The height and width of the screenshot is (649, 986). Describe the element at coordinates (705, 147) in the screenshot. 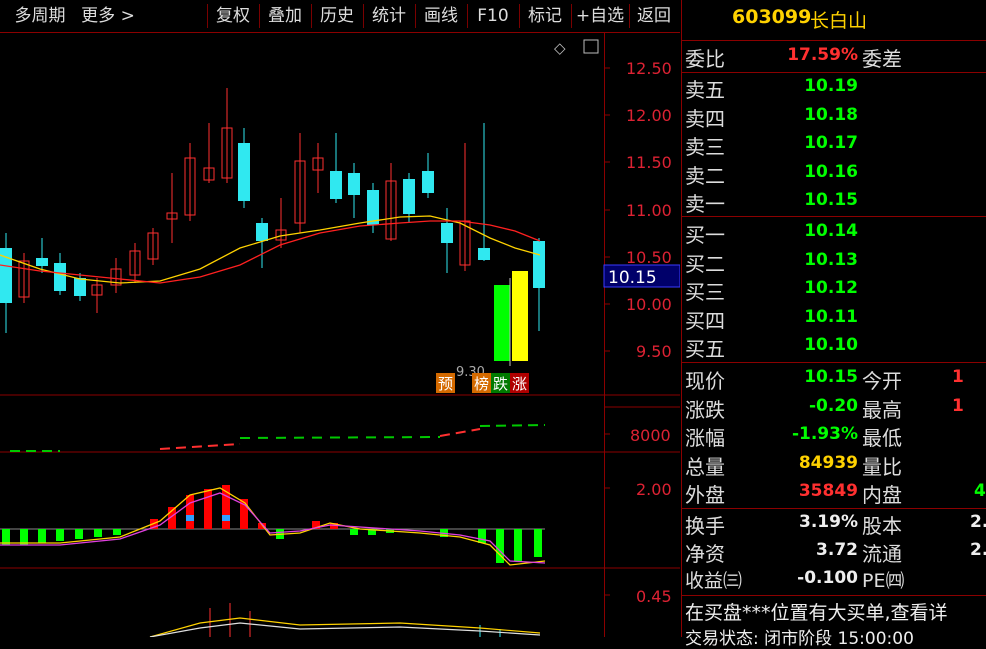

I see `sell-level-label: 卖三` at that location.